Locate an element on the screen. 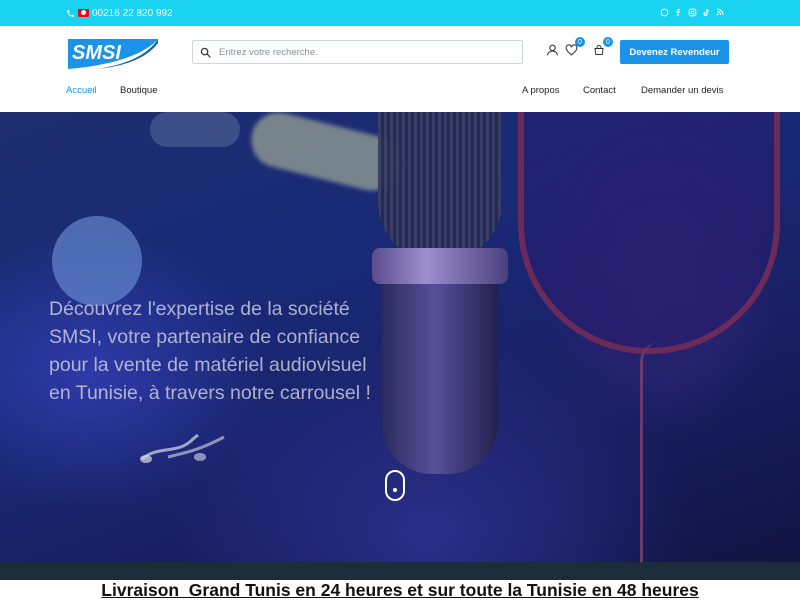 The height and width of the screenshot is (601, 800). account-button is located at coordinates (553, 51).